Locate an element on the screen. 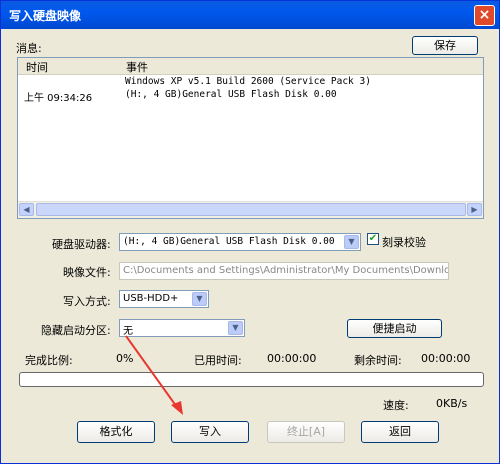  write-method-value: USB-HDD+ is located at coordinates (151, 298).